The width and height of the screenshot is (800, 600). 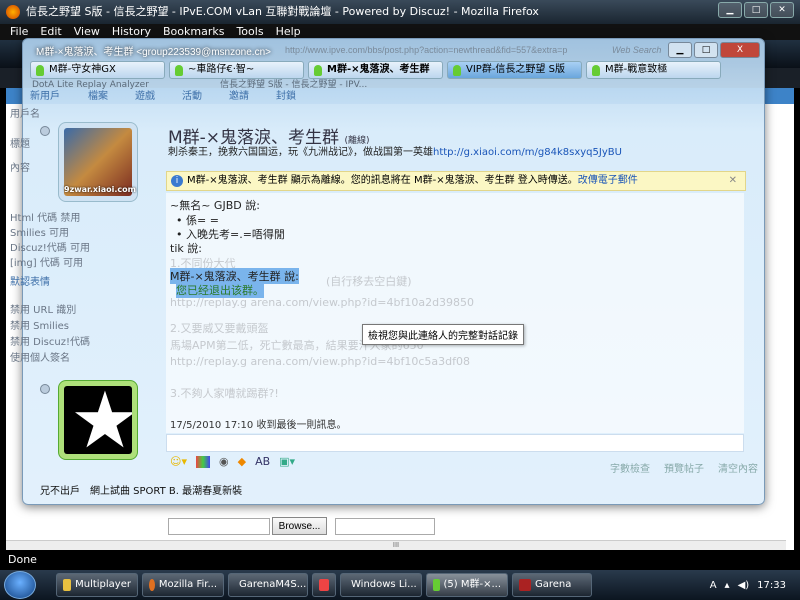 I want to click on maximize-button: □, so click(x=756, y=10).